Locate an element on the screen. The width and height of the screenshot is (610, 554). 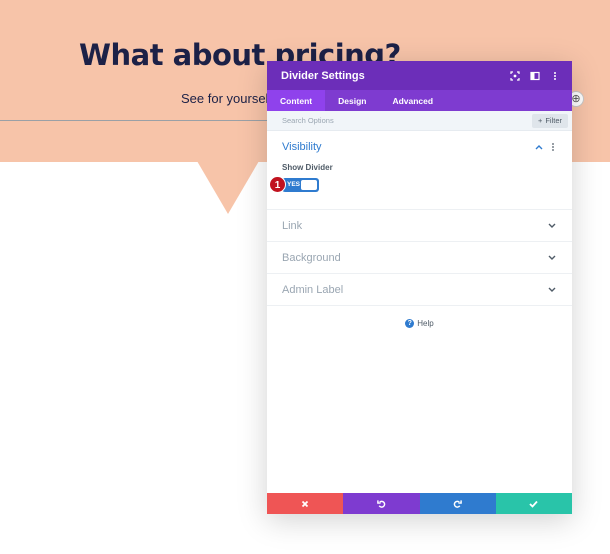
sidebar-icon is located at coordinates (535, 76).